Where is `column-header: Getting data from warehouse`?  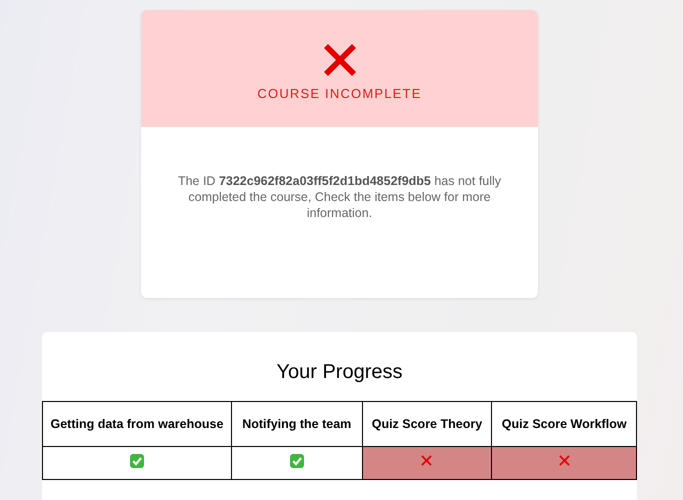 column-header: Getting data from warehouse is located at coordinates (137, 424).